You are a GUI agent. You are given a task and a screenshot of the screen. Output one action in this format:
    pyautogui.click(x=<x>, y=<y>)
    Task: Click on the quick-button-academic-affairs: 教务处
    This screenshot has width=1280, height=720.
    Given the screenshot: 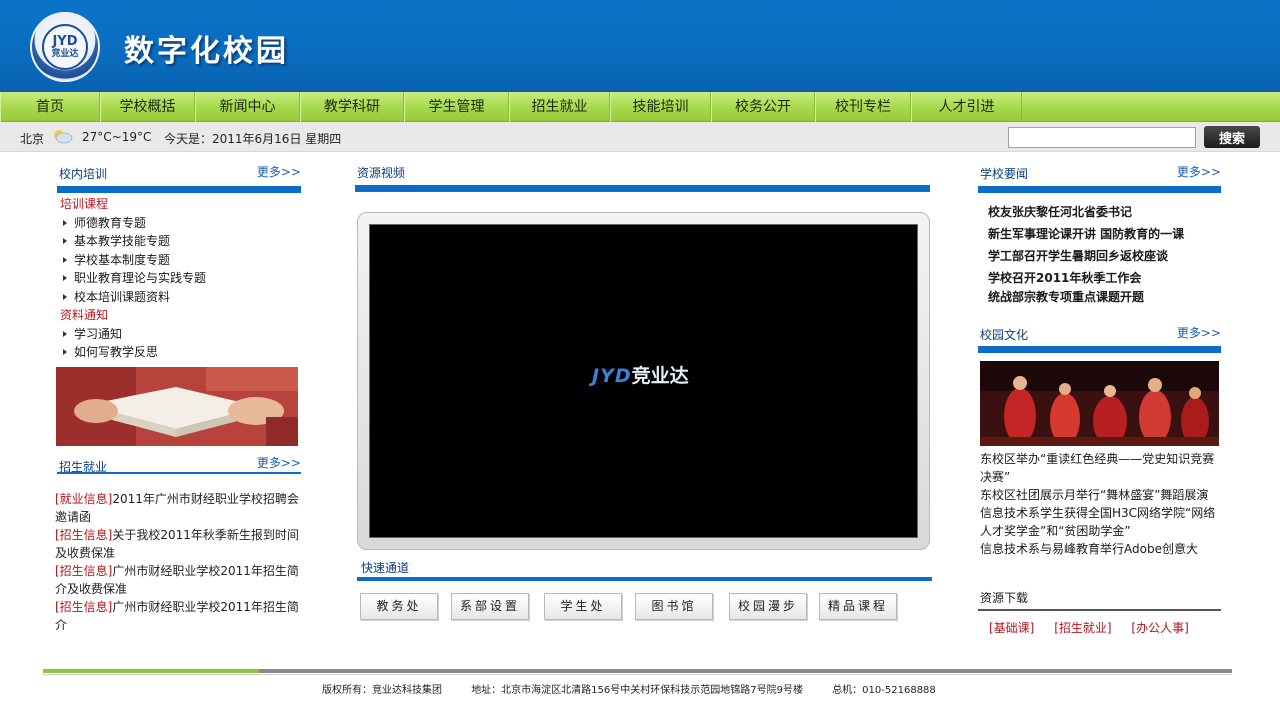 What is the action you would take?
    pyautogui.click(x=399, y=606)
    